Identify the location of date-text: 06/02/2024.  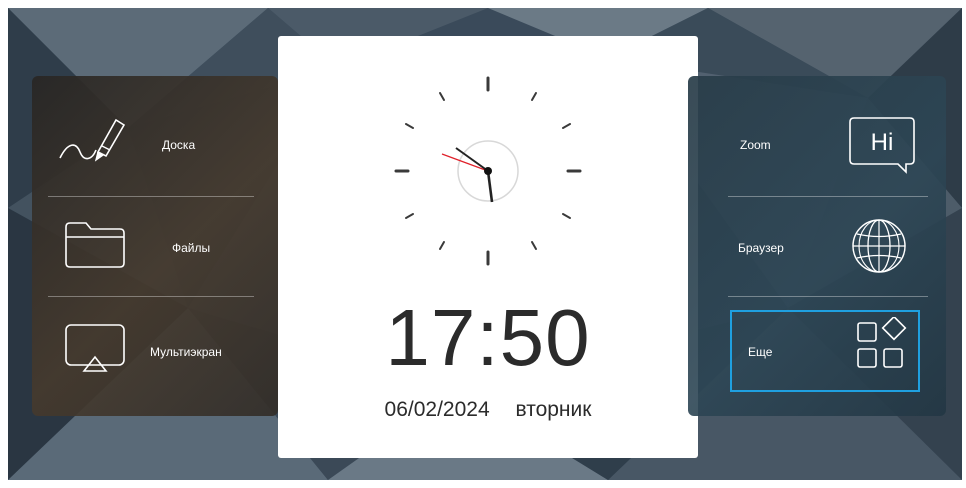
(437, 409).